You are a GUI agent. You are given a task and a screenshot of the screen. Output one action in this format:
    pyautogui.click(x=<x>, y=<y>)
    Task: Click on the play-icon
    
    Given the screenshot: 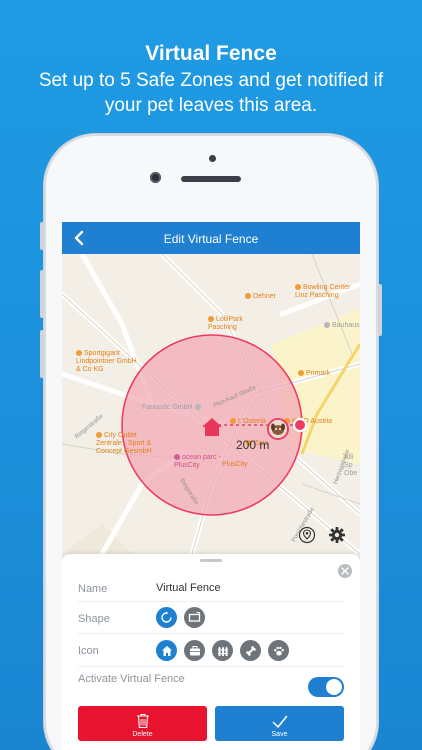 What is the action you would take?
    pyautogui.click(x=211, y=319)
    